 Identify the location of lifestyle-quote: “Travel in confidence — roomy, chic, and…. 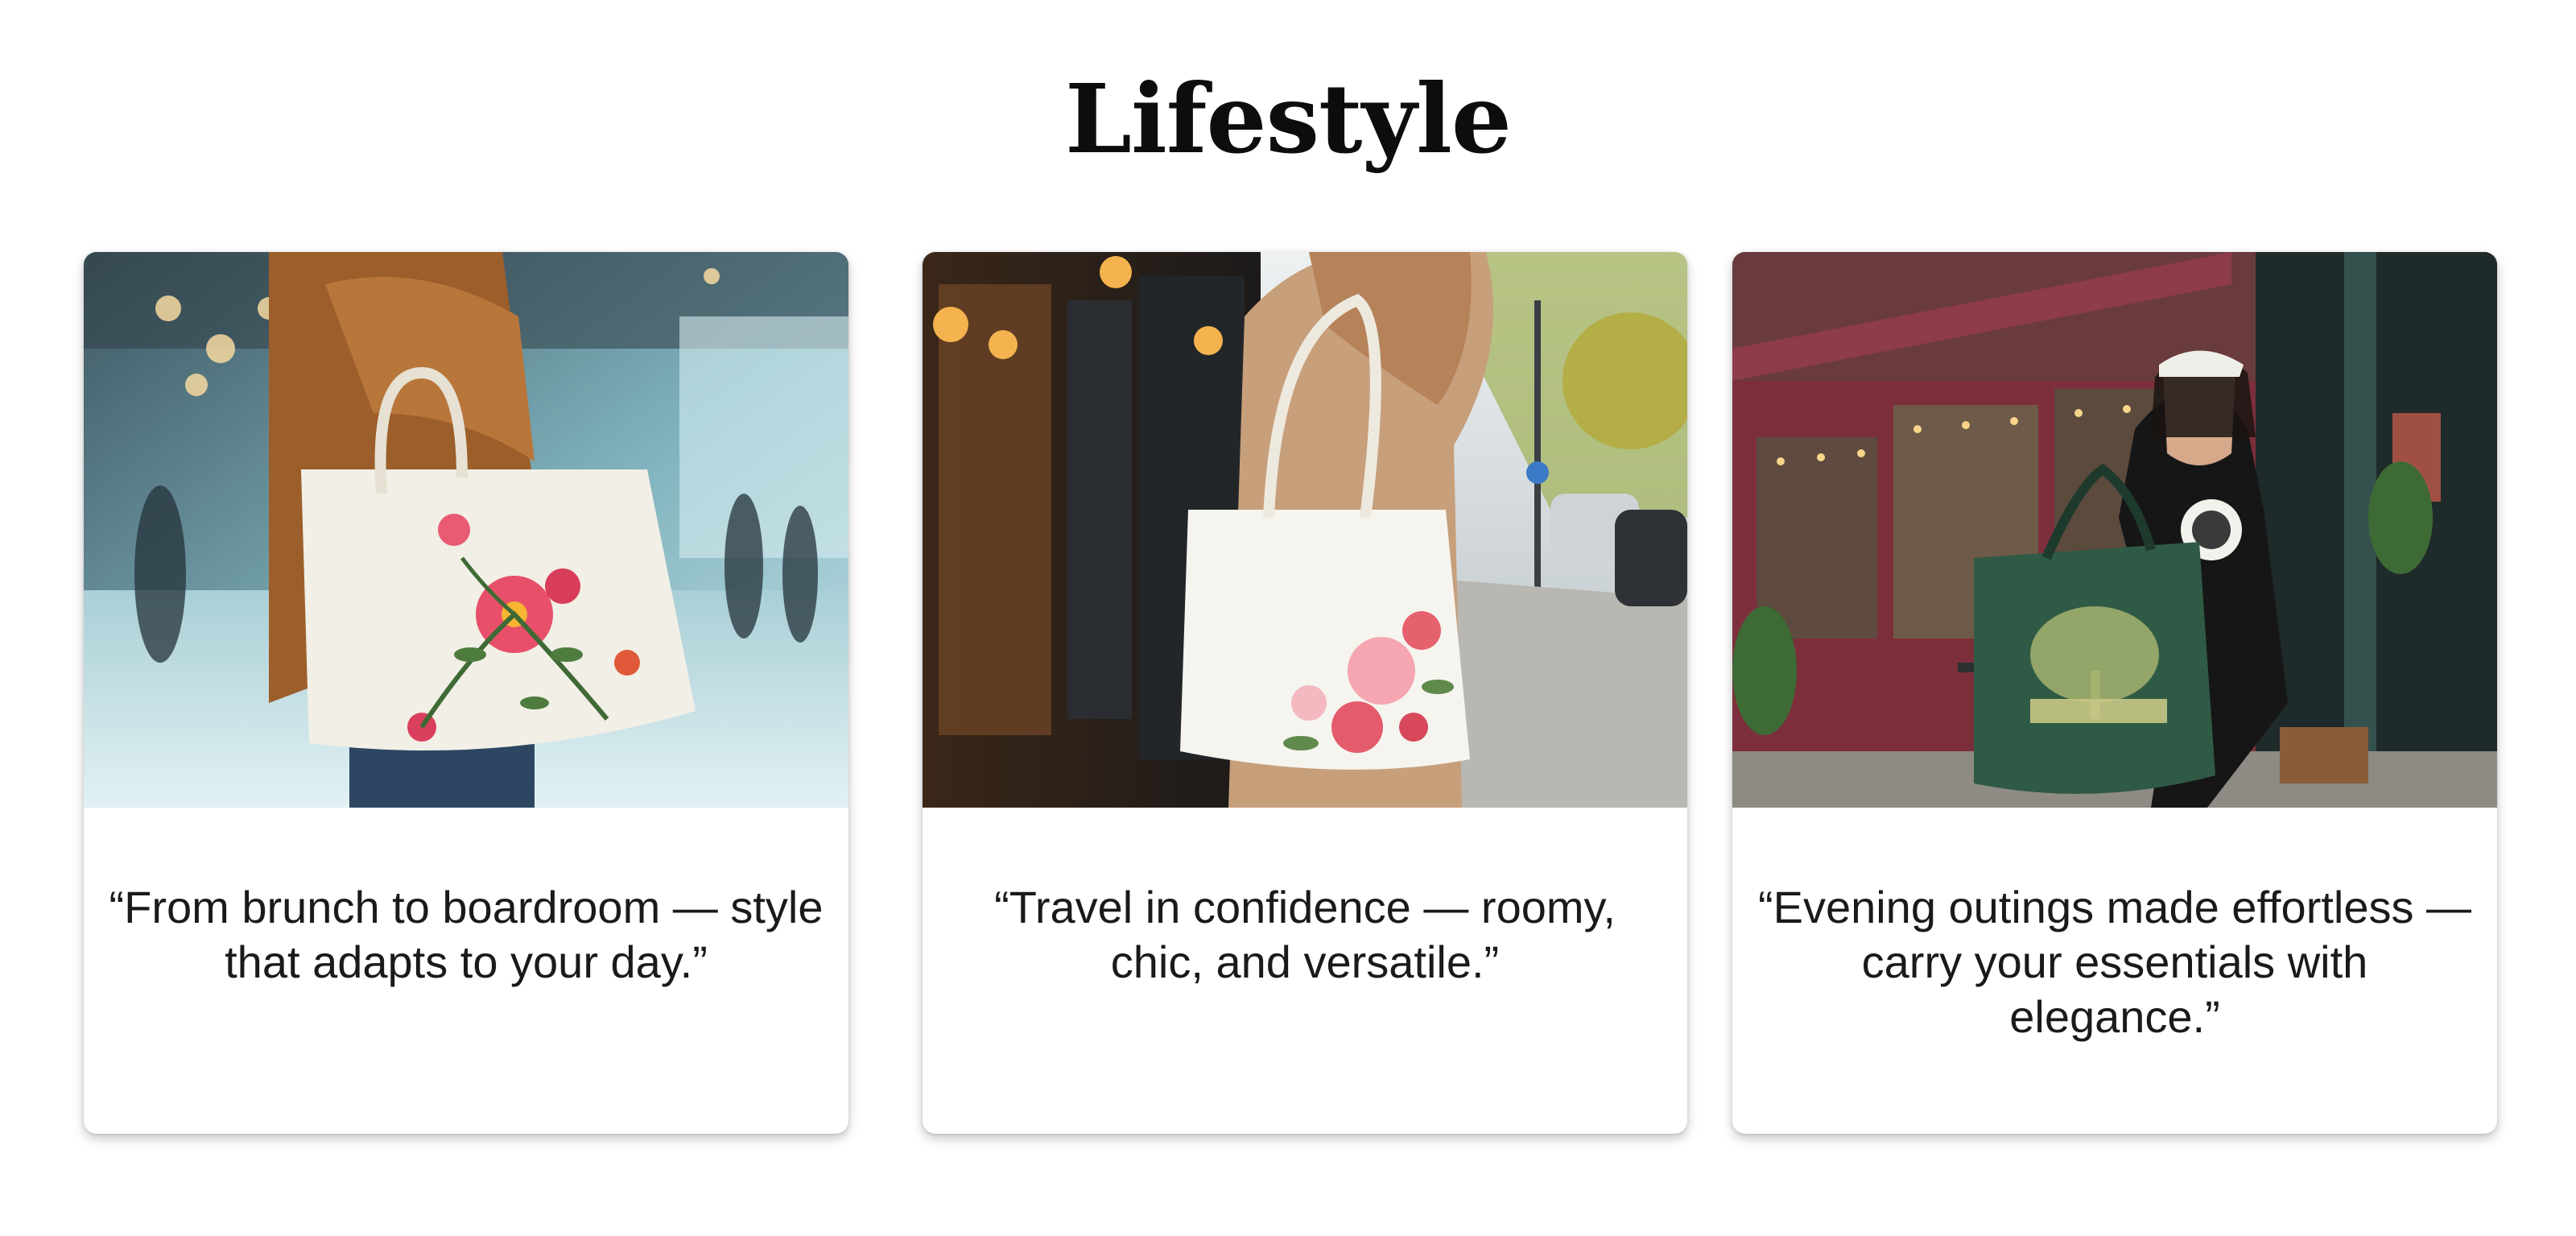
(1305, 934).